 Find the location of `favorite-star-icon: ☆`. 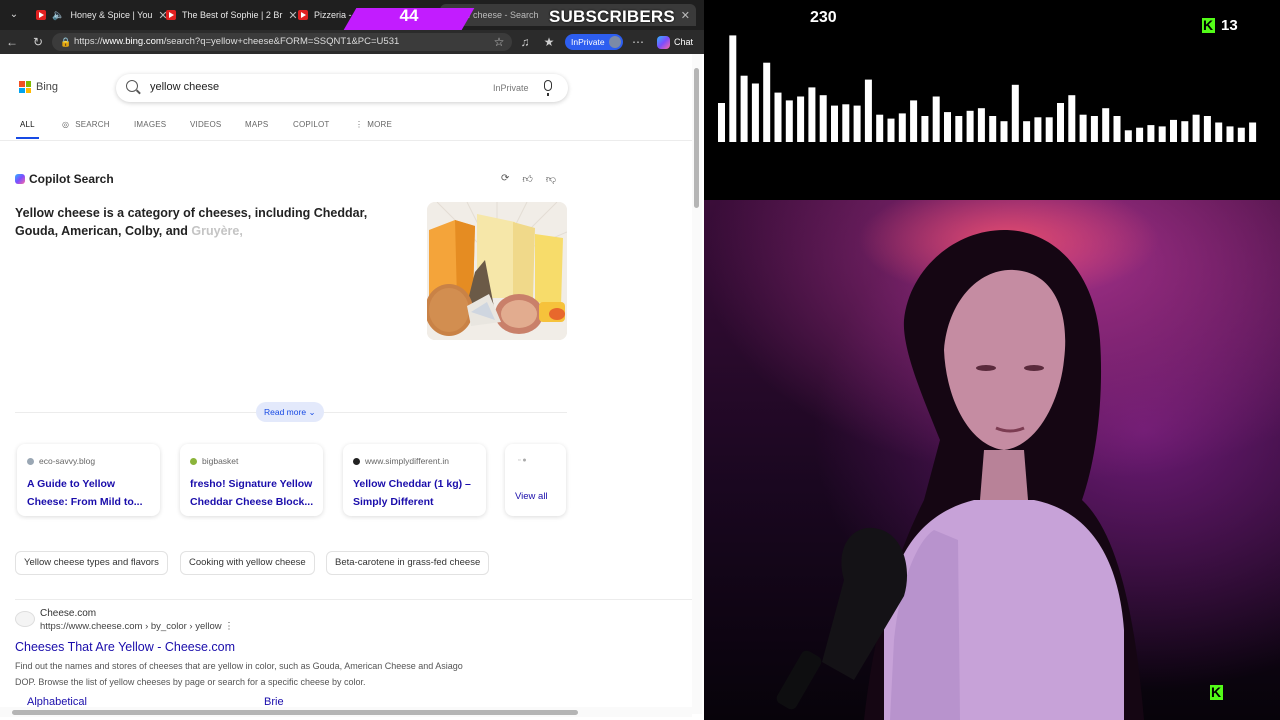

favorite-star-icon: ☆ is located at coordinates (499, 42).